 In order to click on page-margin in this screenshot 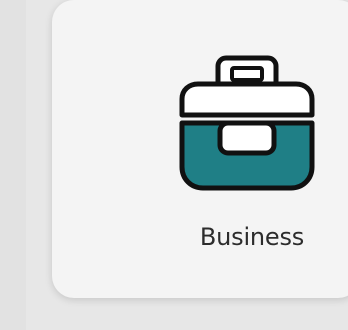, I will do `click(13, 165)`.